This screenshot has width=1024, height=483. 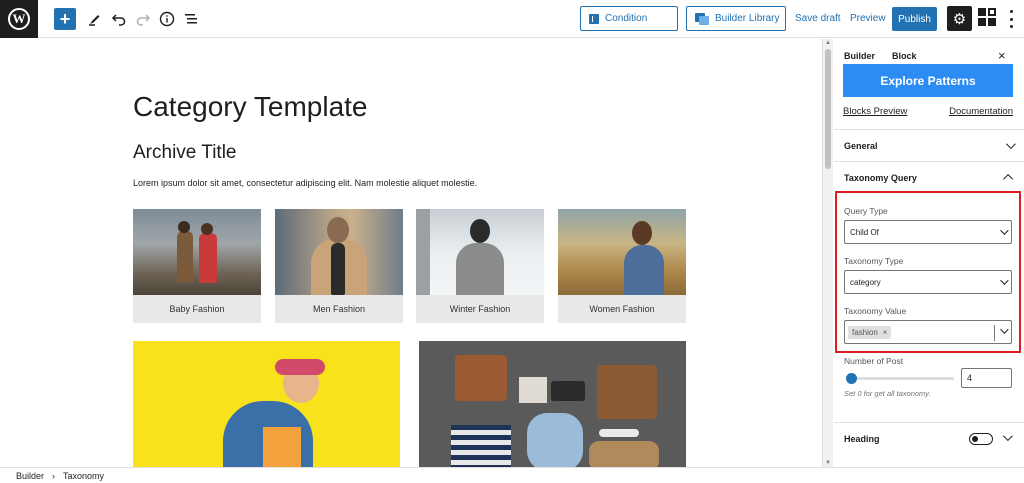 What do you see at coordinates (929, 438) in the screenshot?
I see `heading-panel-toggle: Heading` at bounding box center [929, 438].